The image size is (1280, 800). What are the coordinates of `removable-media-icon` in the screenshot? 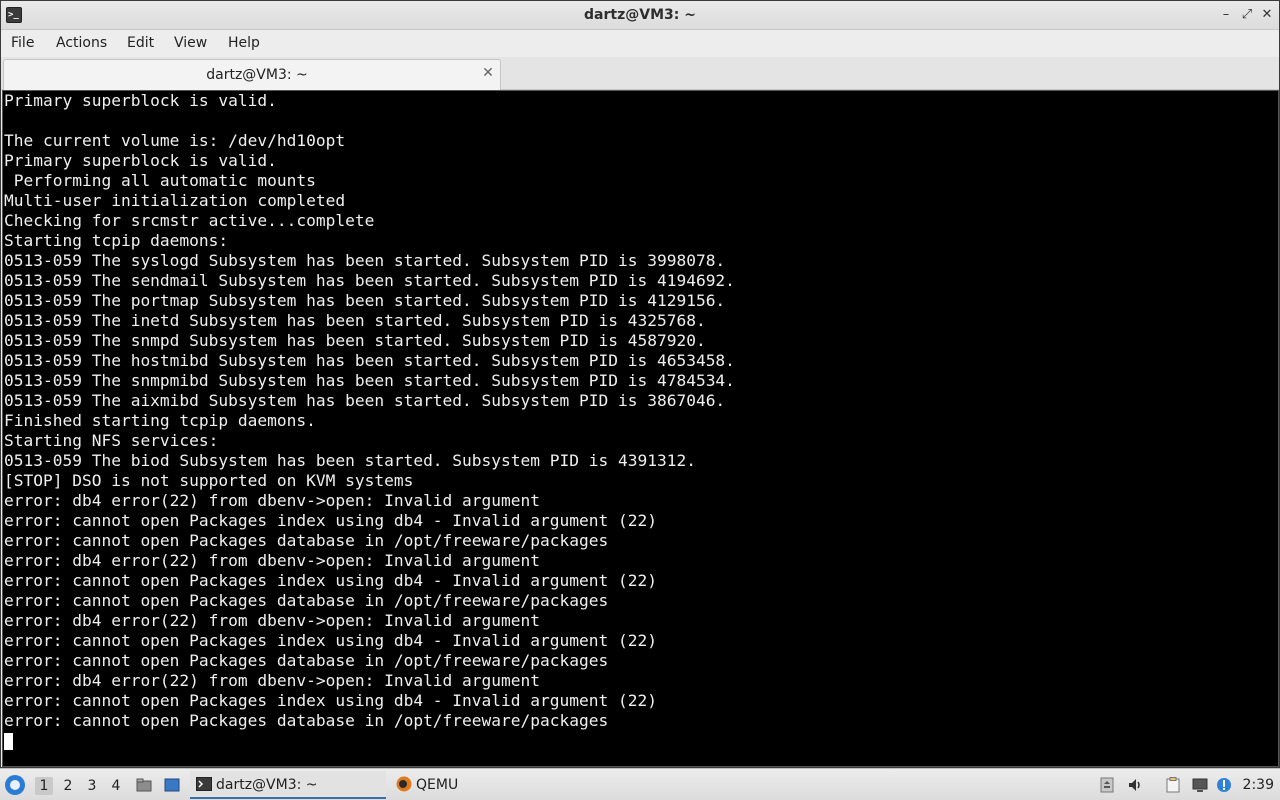 It's located at (1107, 785).